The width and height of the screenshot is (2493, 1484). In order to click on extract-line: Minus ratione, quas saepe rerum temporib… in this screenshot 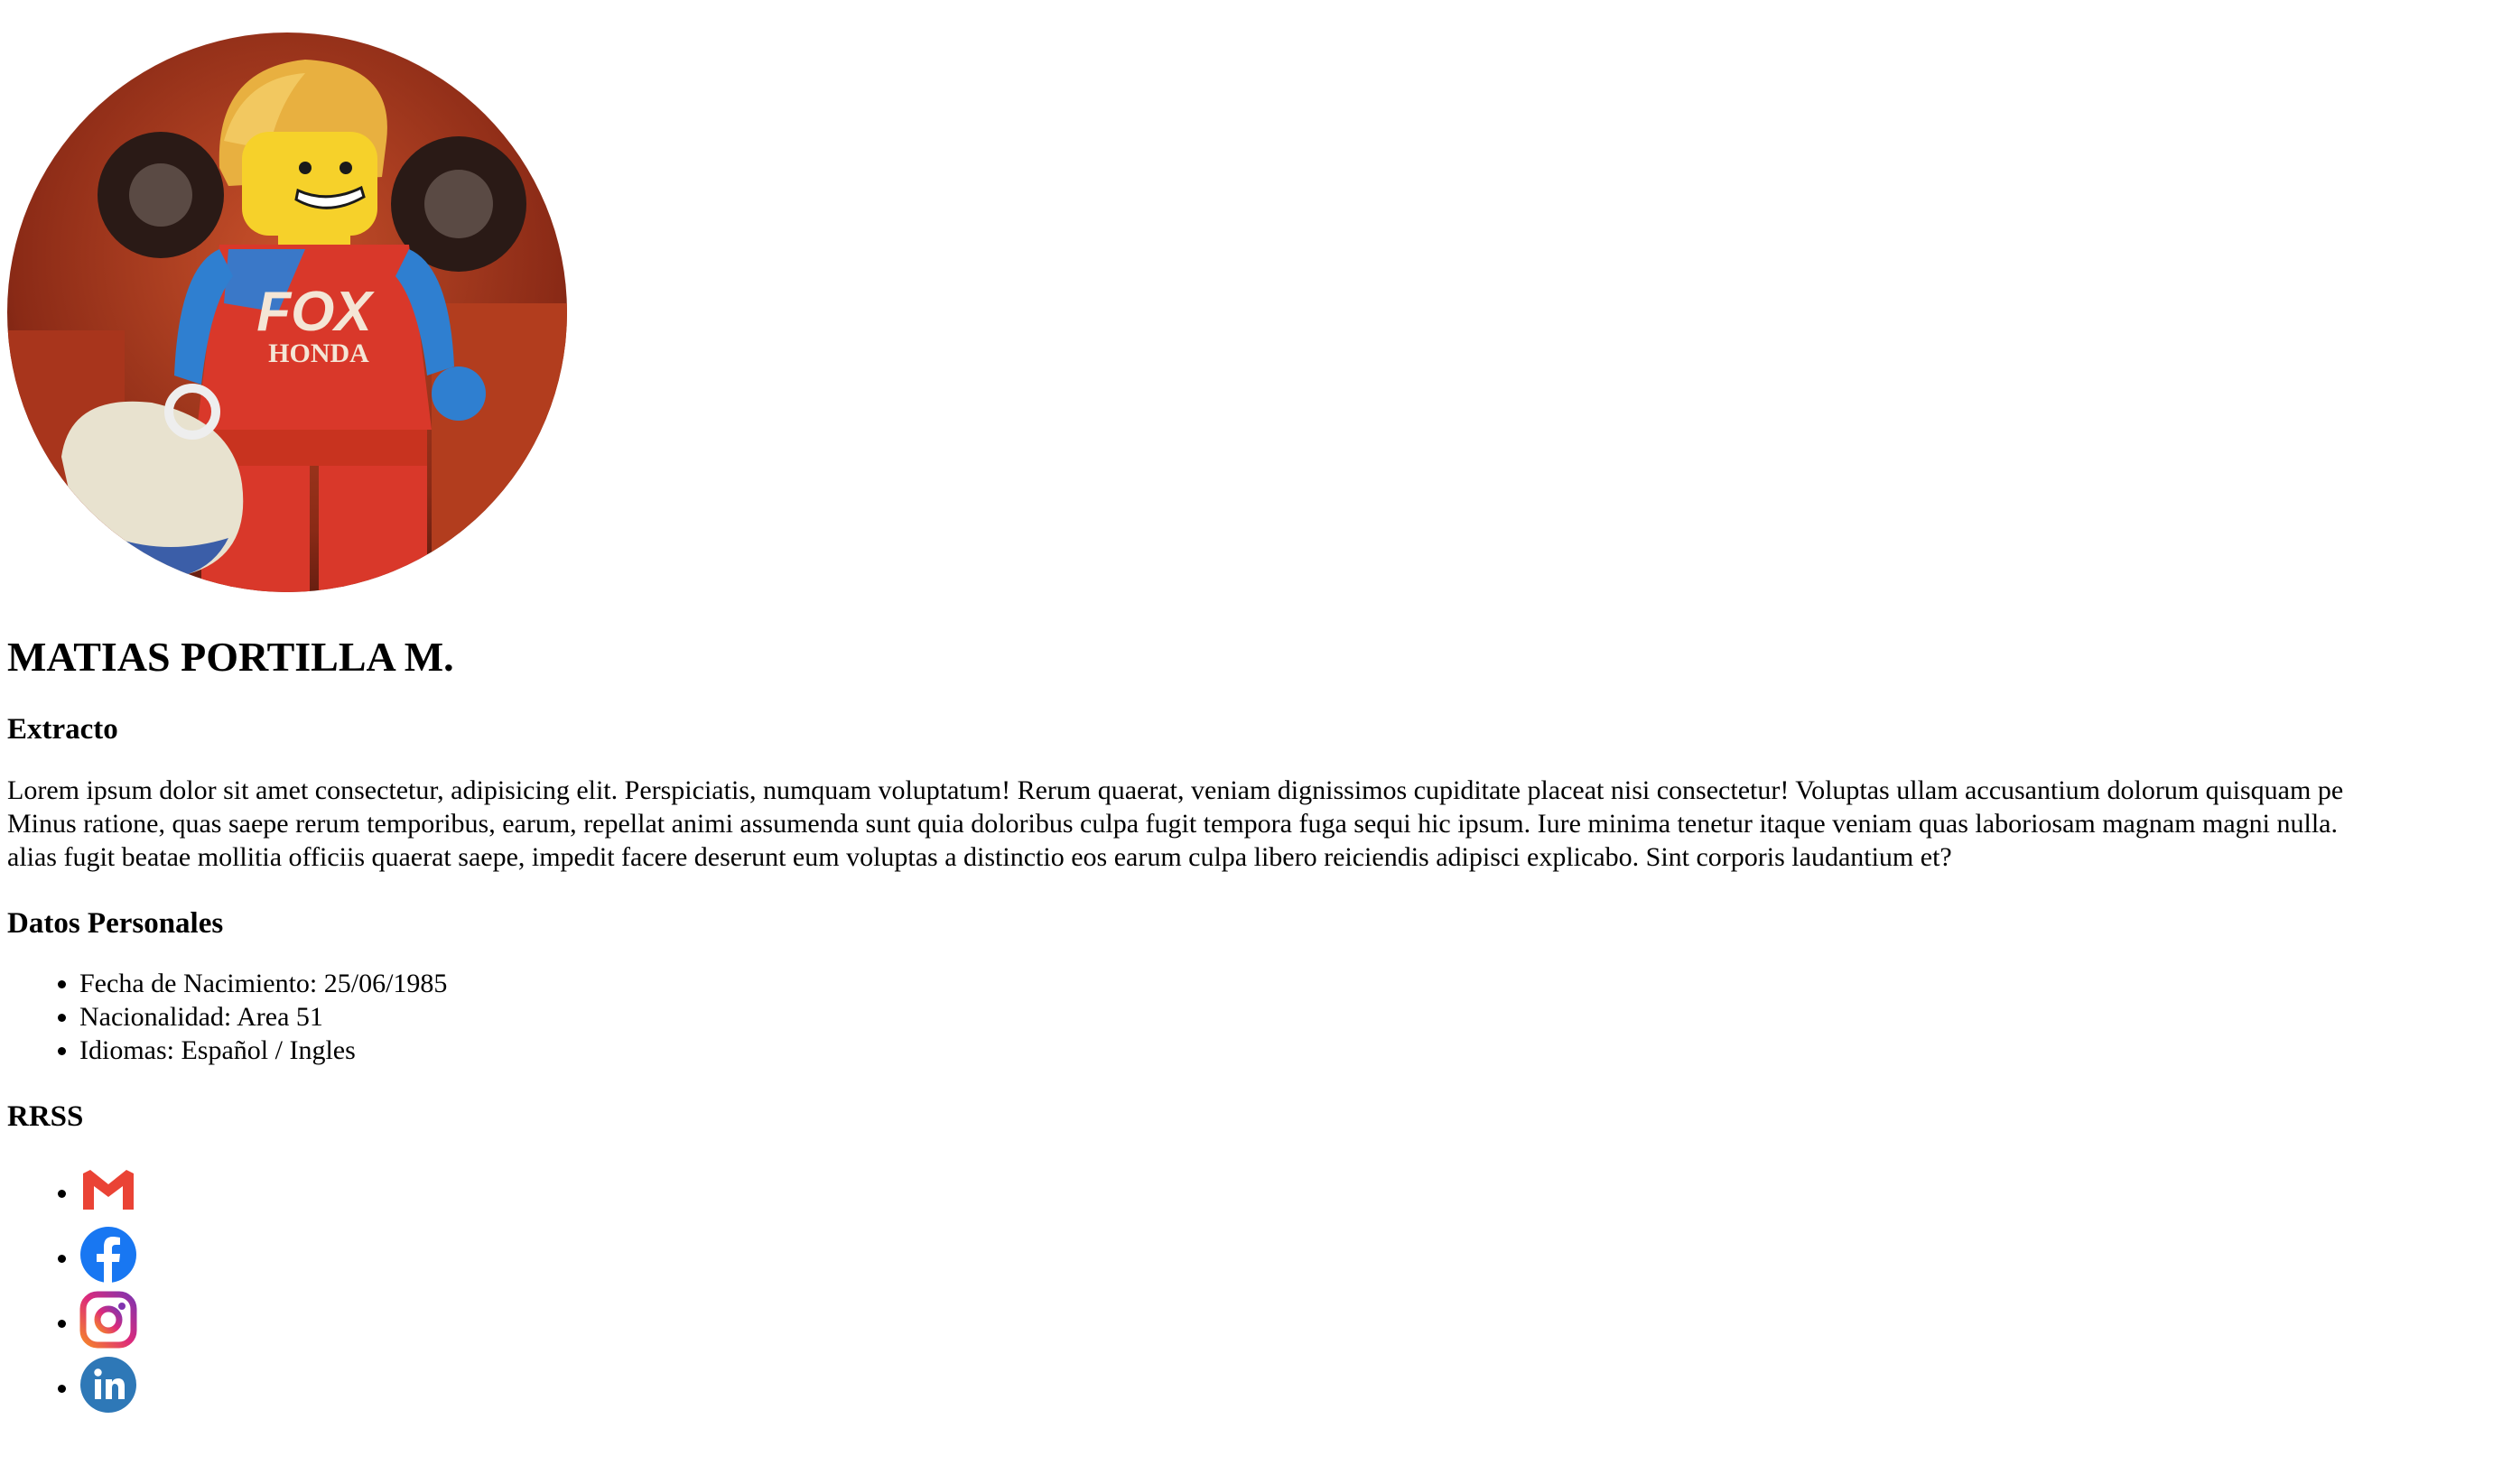, I will do `click(1172, 824)`.